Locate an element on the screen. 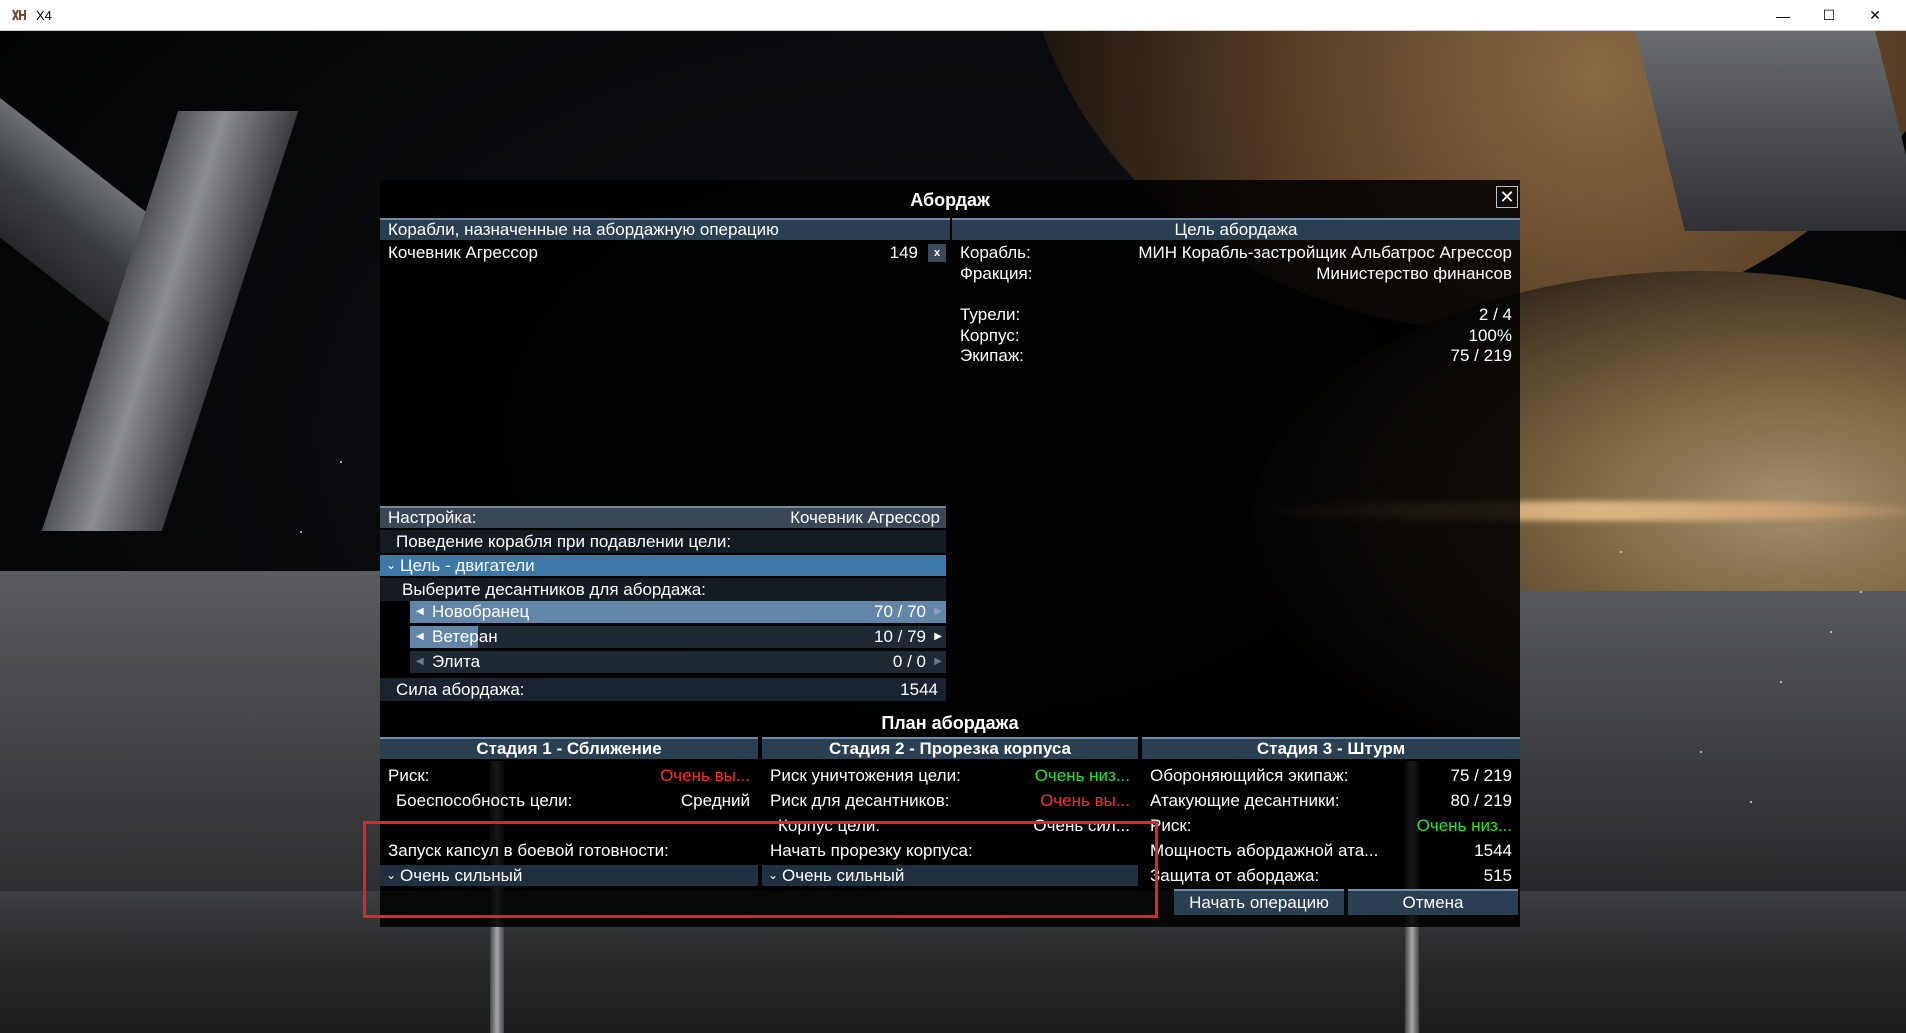  assigned-ship-count: 149 is located at coordinates (903, 252).